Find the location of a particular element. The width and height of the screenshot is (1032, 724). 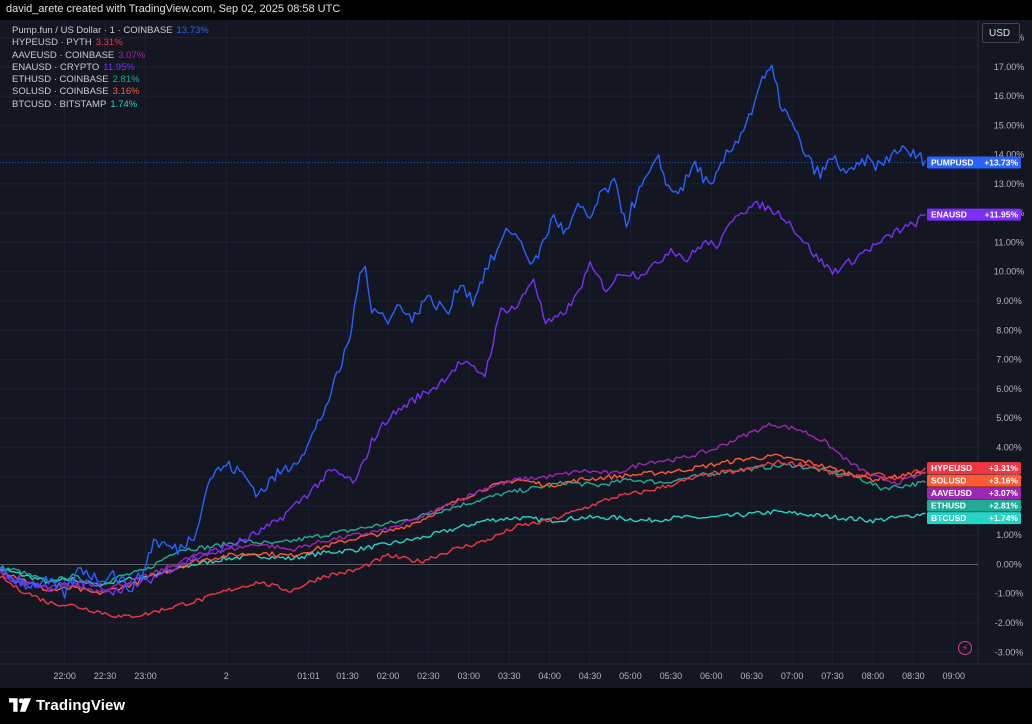

price-tag-ethusd: ETHUSD +2.81% is located at coordinates (974, 505).